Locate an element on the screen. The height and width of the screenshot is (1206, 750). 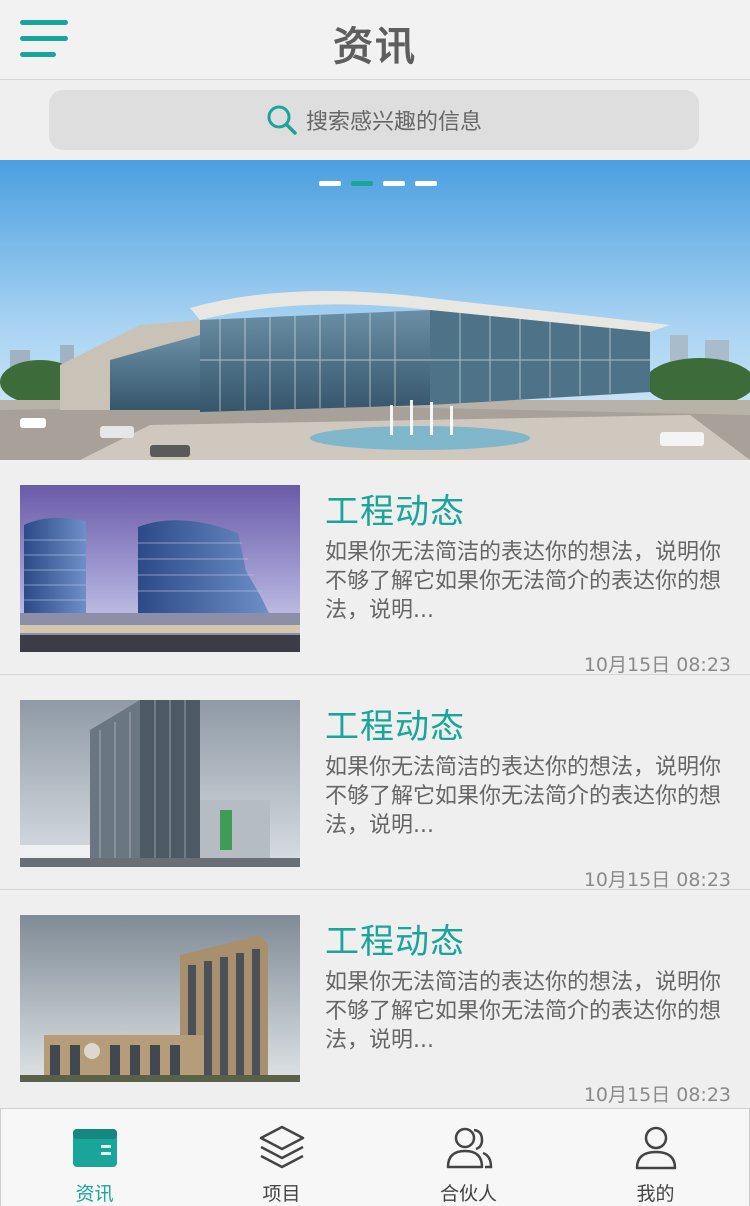
carousel-dot-active is located at coordinates (362, 183).